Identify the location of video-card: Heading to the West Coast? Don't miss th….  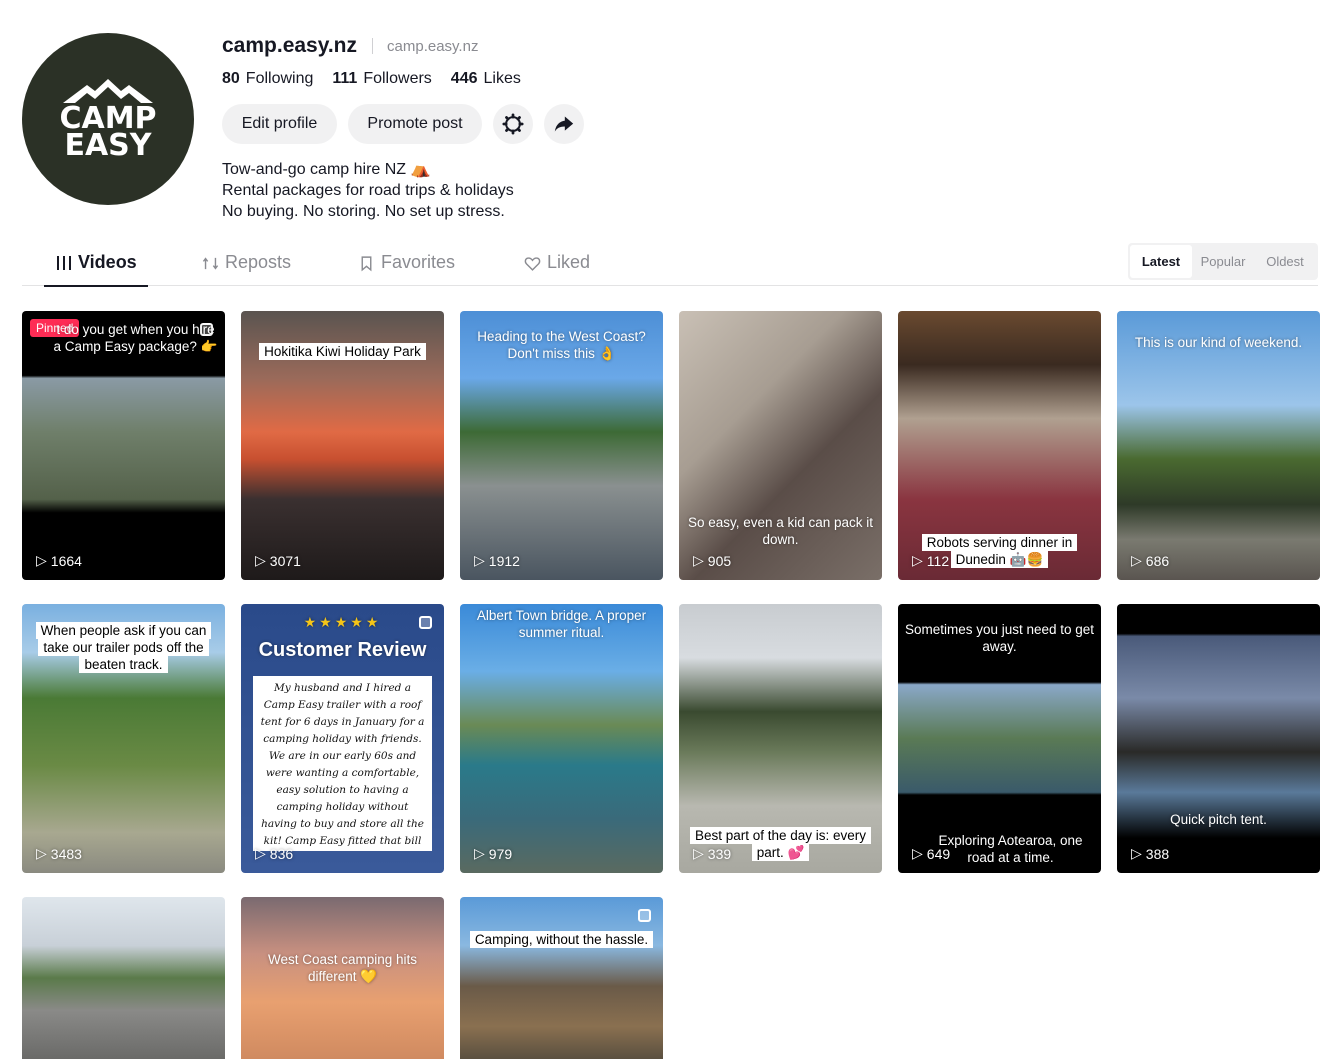
(561, 445).